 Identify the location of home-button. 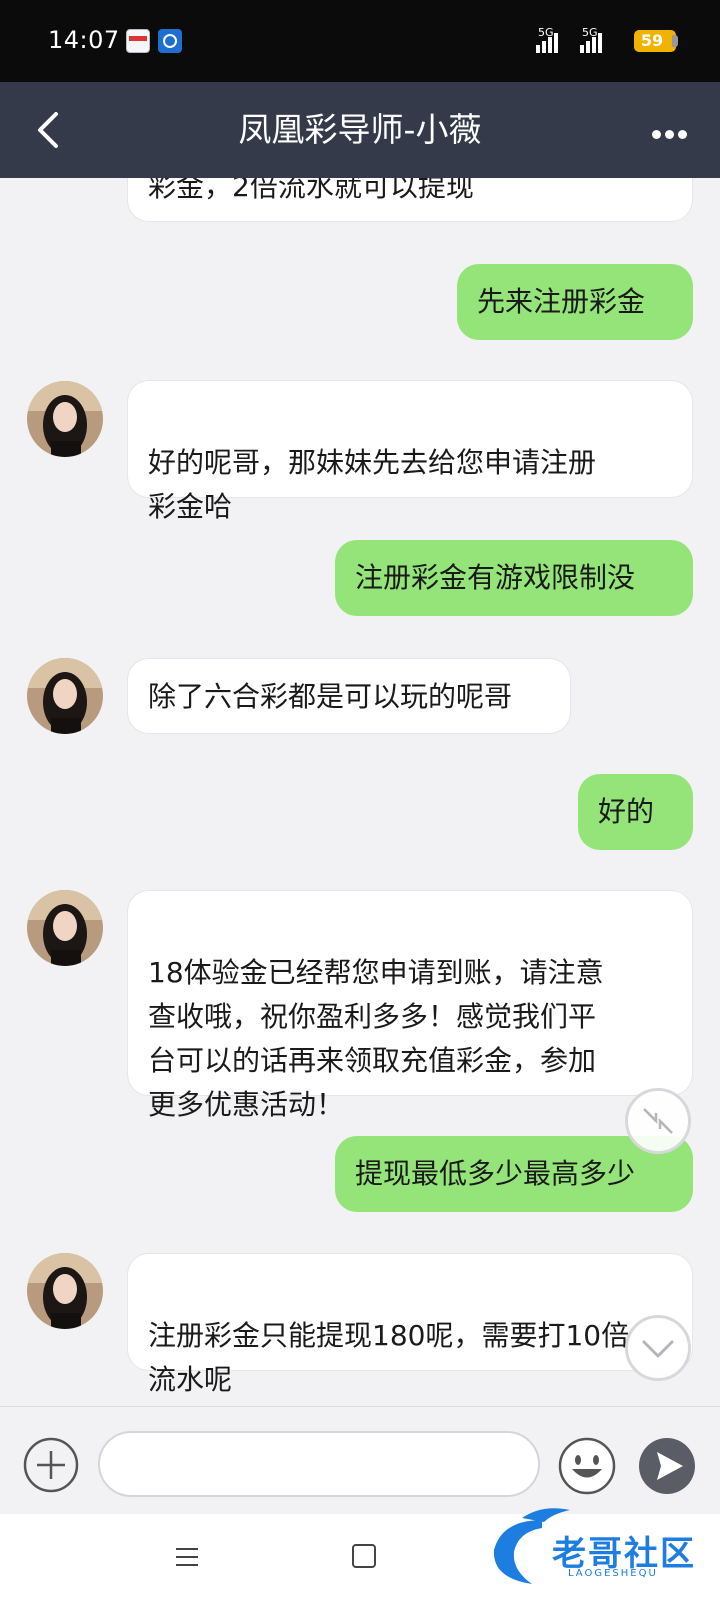
(364, 1556).